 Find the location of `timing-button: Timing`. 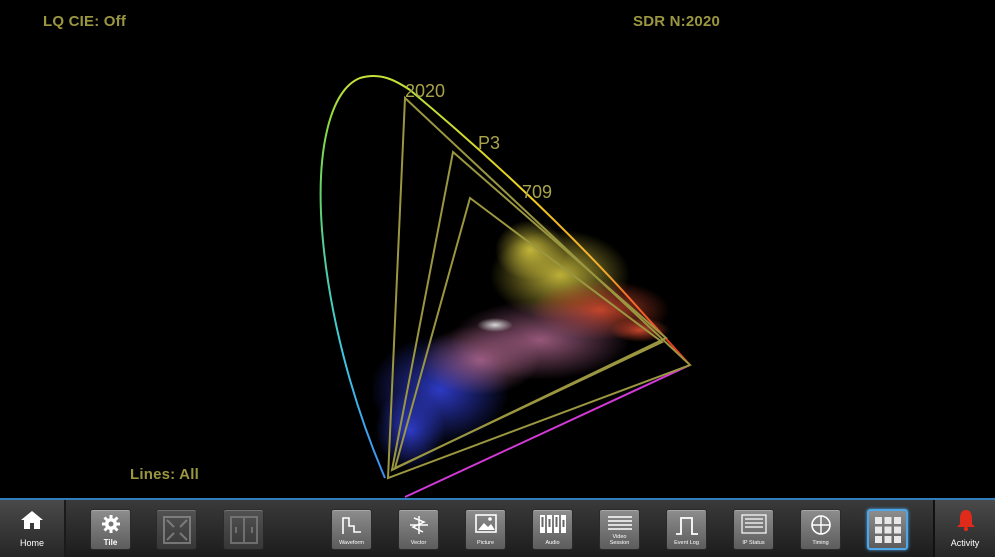

timing-button: Timing is located at coordinates (820, 529).